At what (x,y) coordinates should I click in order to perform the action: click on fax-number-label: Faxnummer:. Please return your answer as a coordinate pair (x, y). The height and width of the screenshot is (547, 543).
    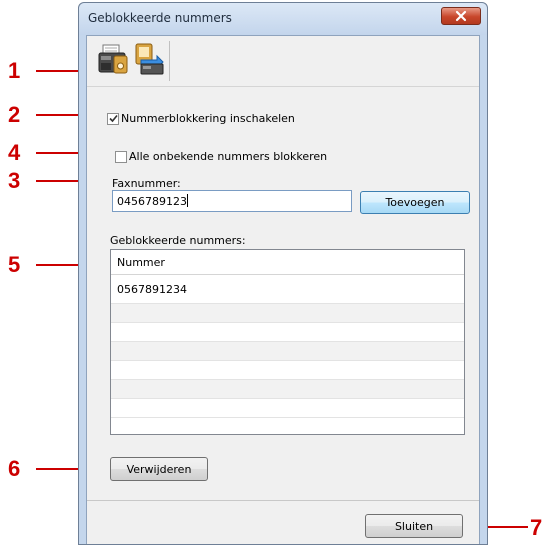
    Looking at the image, I should click on (146, 183).